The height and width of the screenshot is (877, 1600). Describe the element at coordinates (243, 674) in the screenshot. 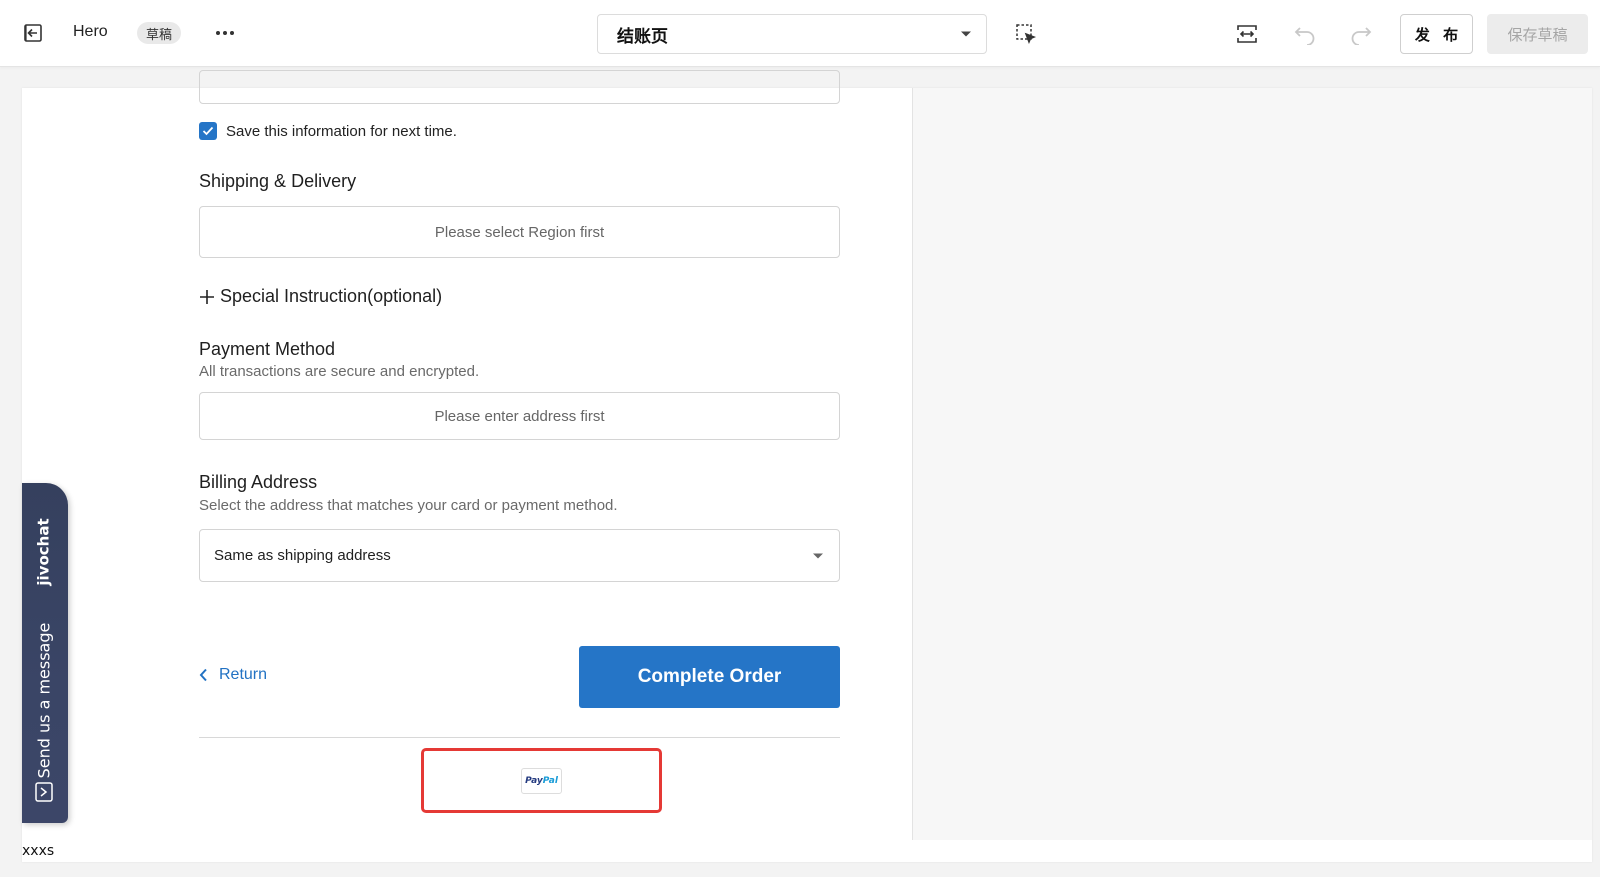

I see `return-label: Return` at that location.